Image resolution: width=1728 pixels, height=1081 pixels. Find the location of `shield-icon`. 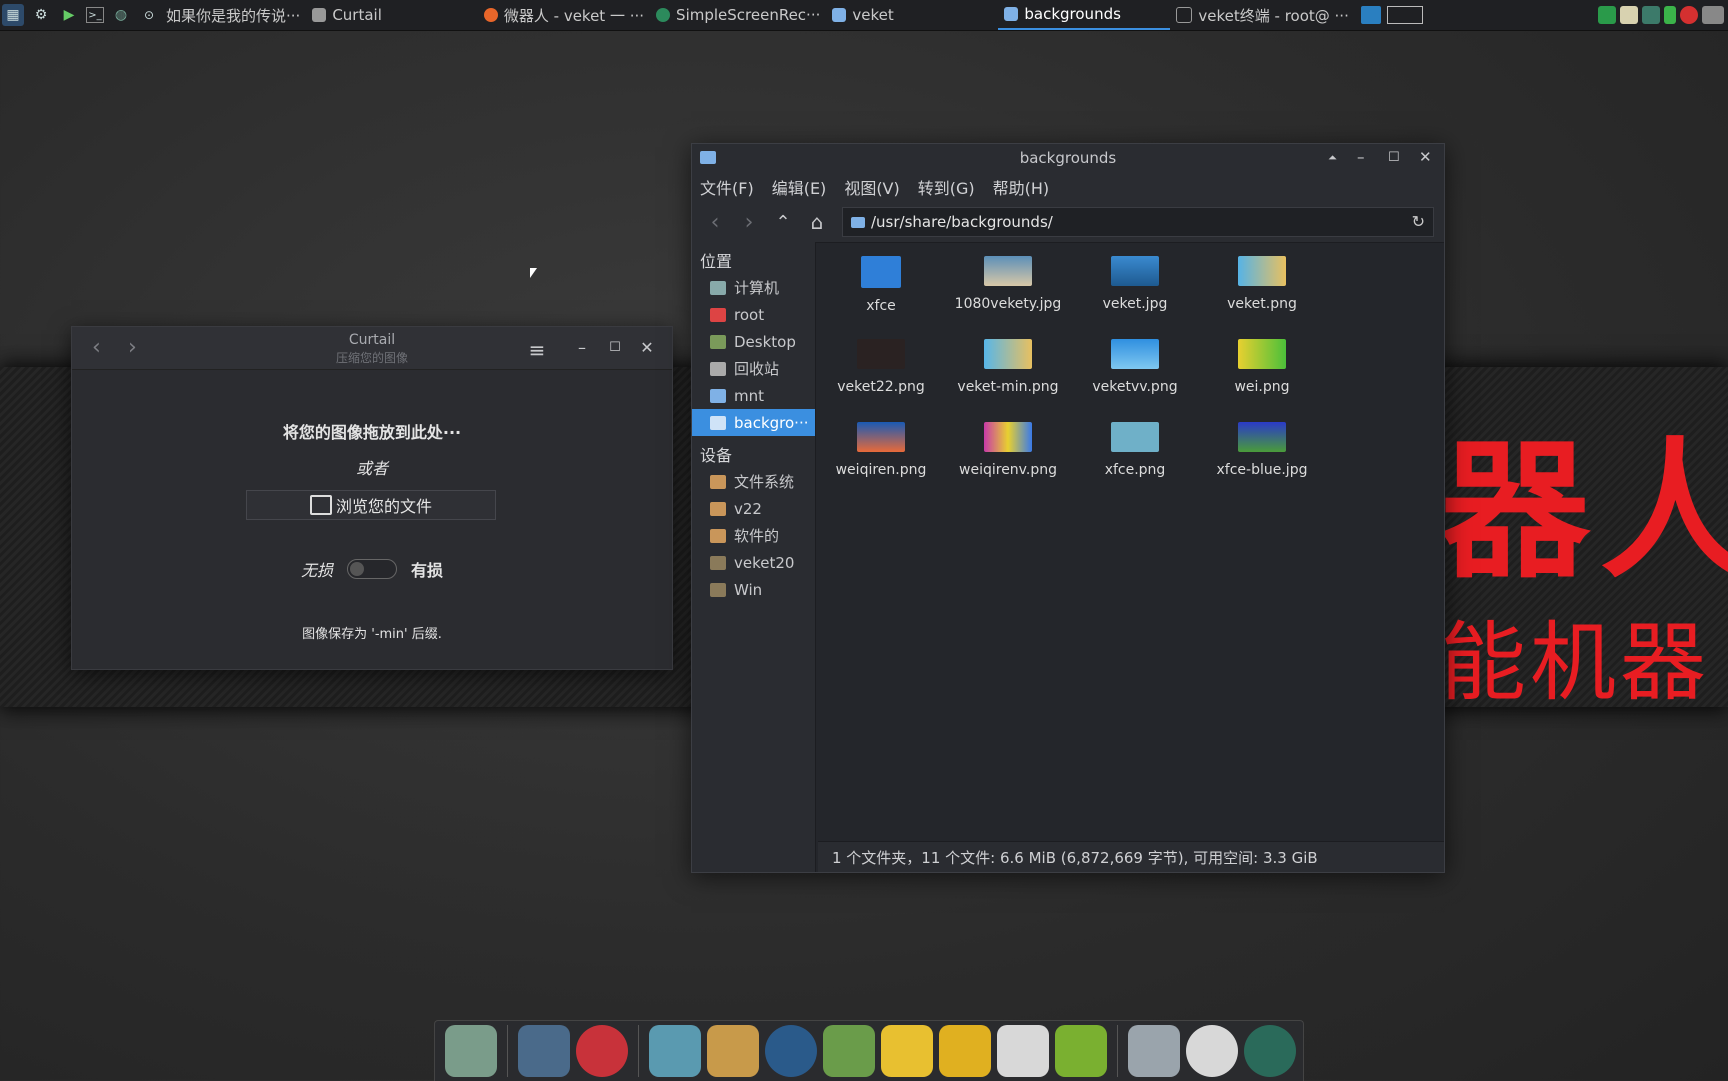

shield-icon is located at coordinates (1607, 15).